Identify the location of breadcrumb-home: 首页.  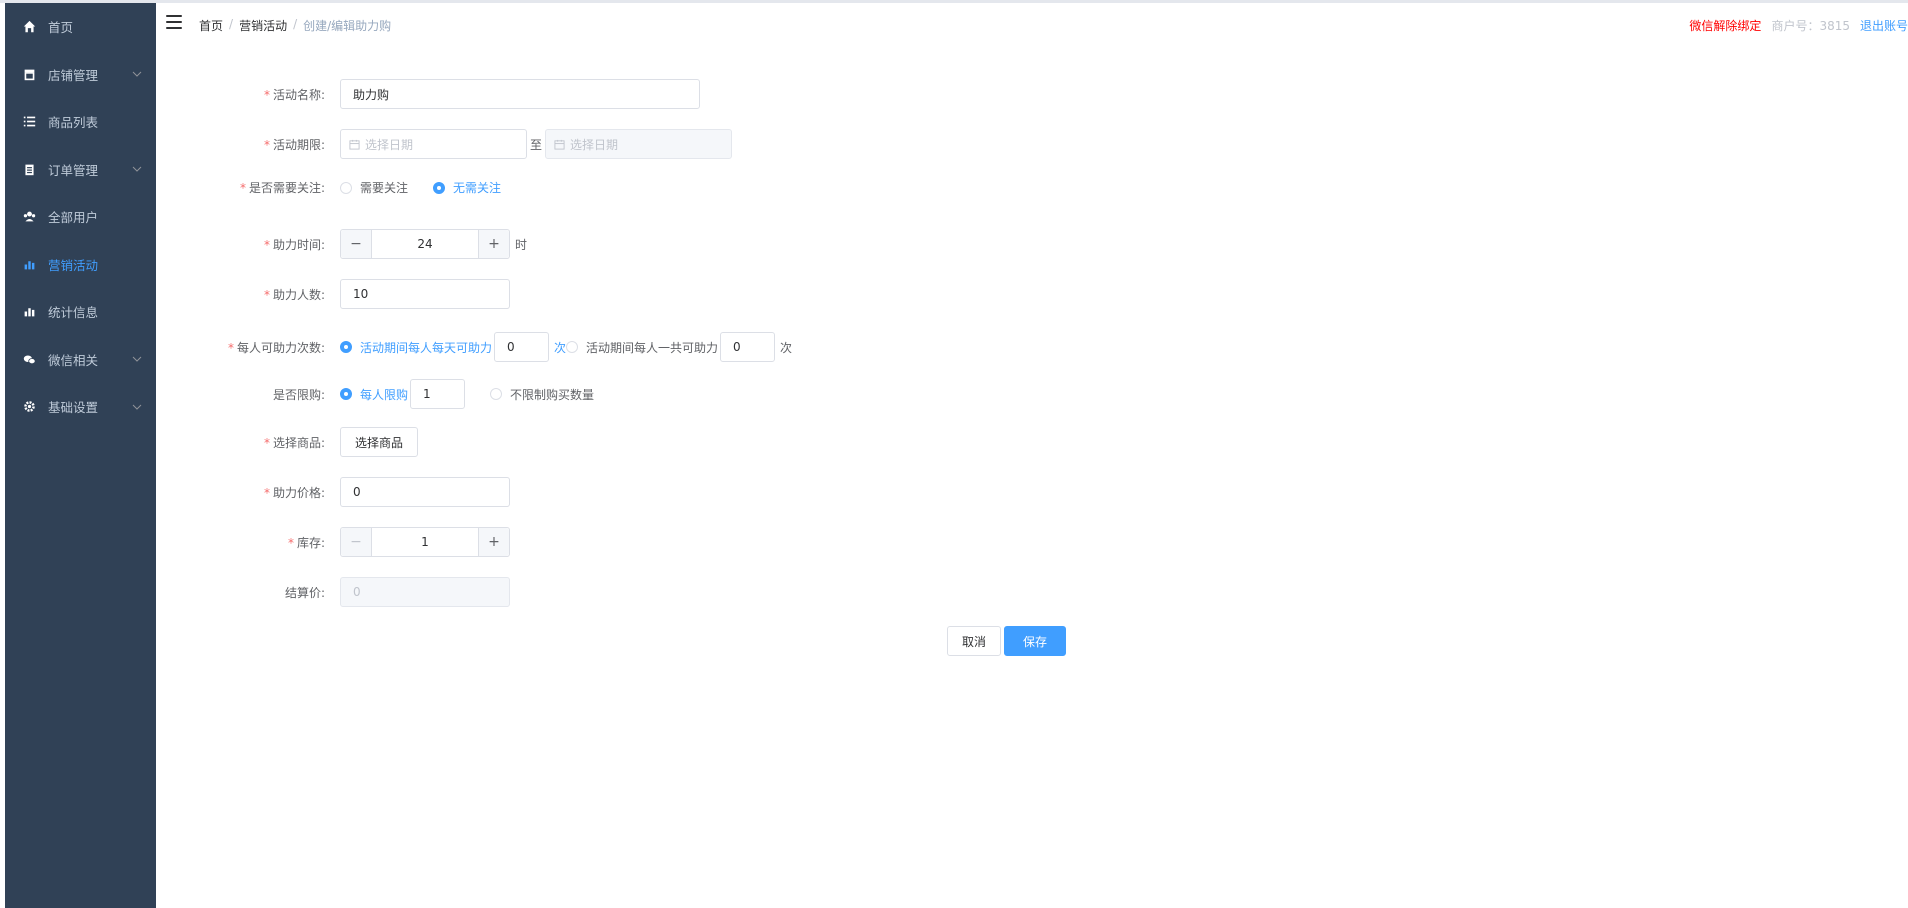
(211, 25).